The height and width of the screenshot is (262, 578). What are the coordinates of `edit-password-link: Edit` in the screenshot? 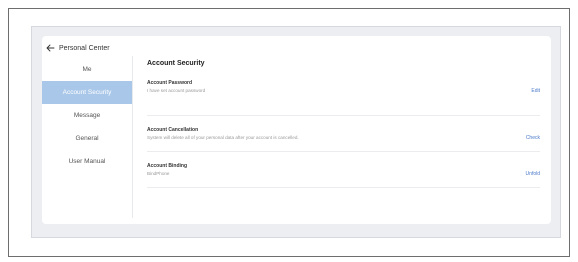 It's located at (535, 91).